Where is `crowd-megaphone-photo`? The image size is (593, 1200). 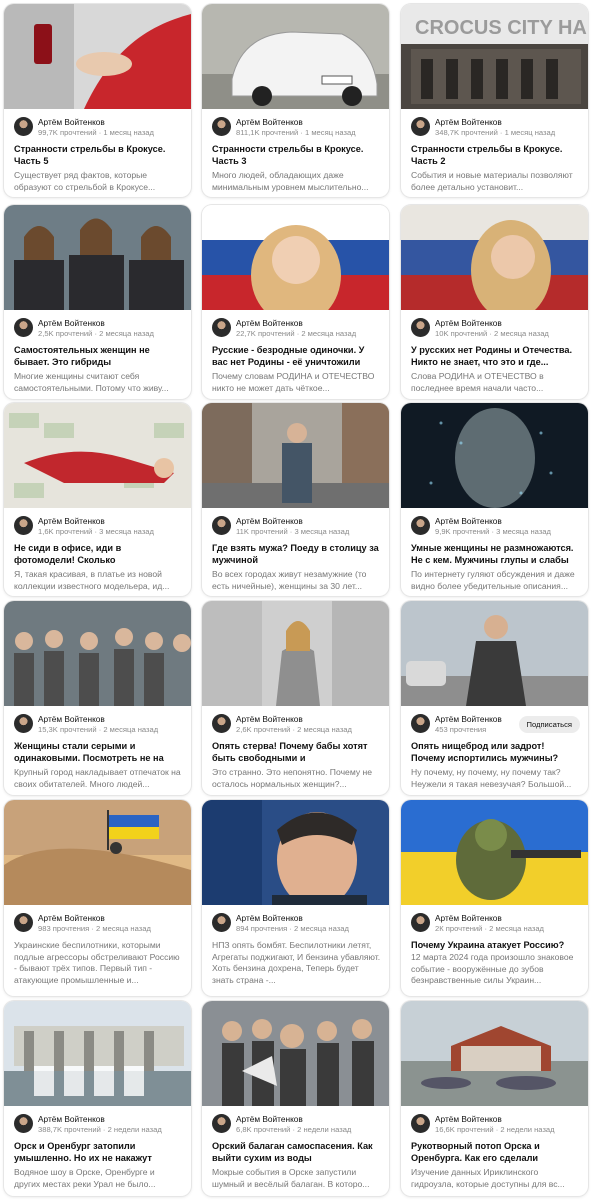 crowd-megaphone-photo is located at coordinates (295, 1053).